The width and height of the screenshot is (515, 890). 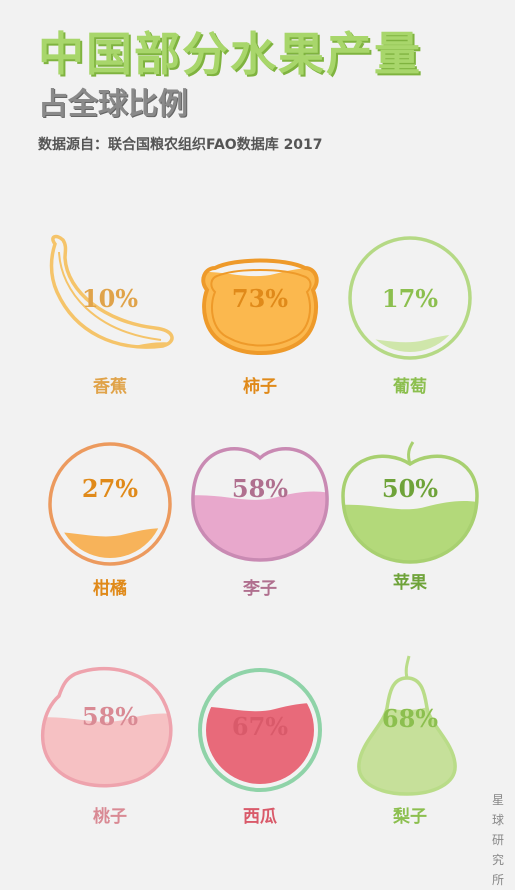 What do you see at coordinates (110, 298) in the screenshot?
I see `fruit-percent: 10%` at bounding box center [110, 298].